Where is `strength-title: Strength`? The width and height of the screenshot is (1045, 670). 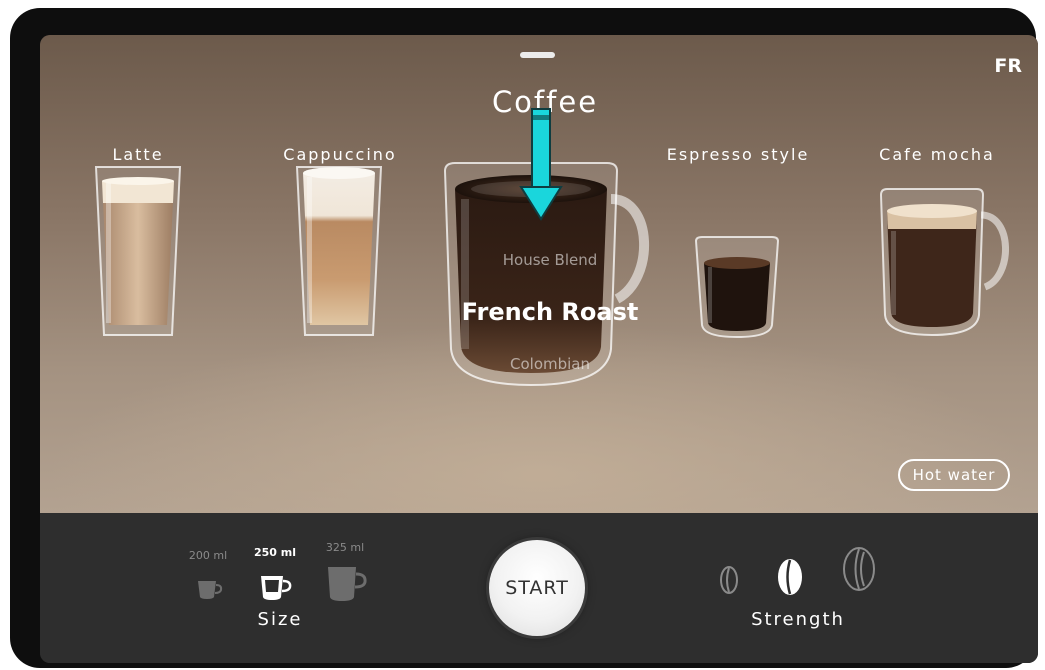 strength-title: Strength is located at coordinates (798, 619).